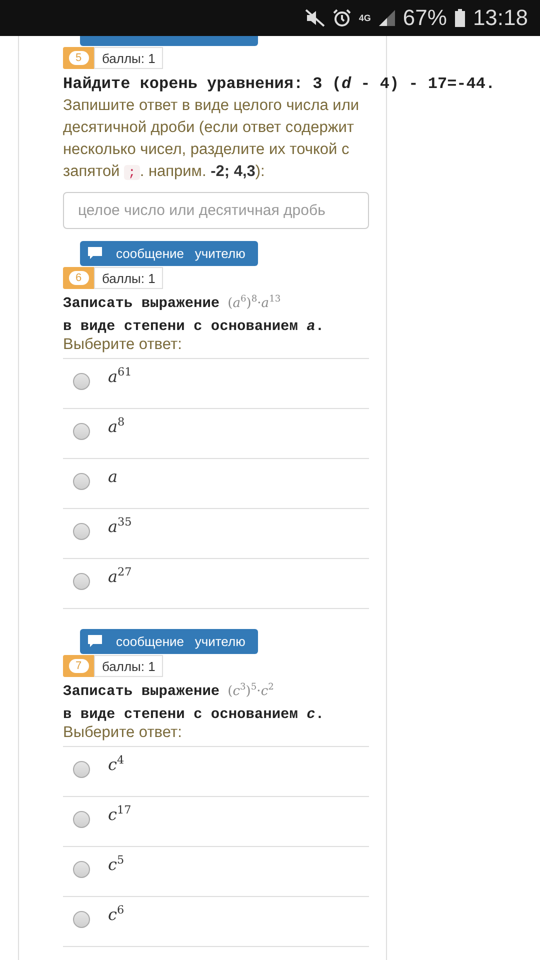 This screenshot has height=960, width=540. I want to click on answer-option: a$^{27}$, so click(120, 577).